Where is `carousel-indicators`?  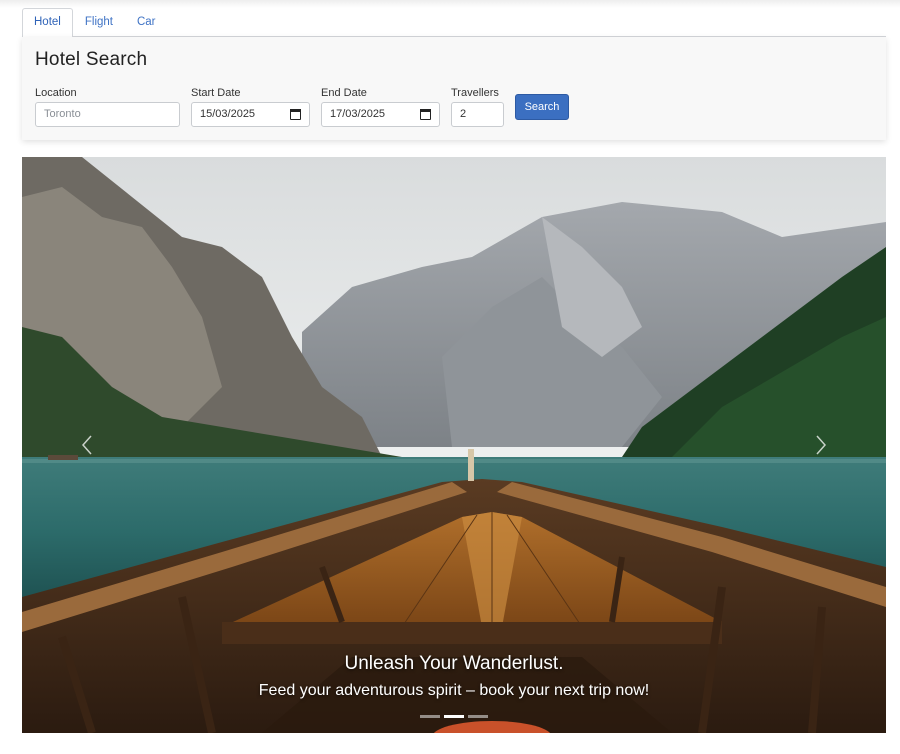
carousel-indicators is located at coordinates (454, 716).